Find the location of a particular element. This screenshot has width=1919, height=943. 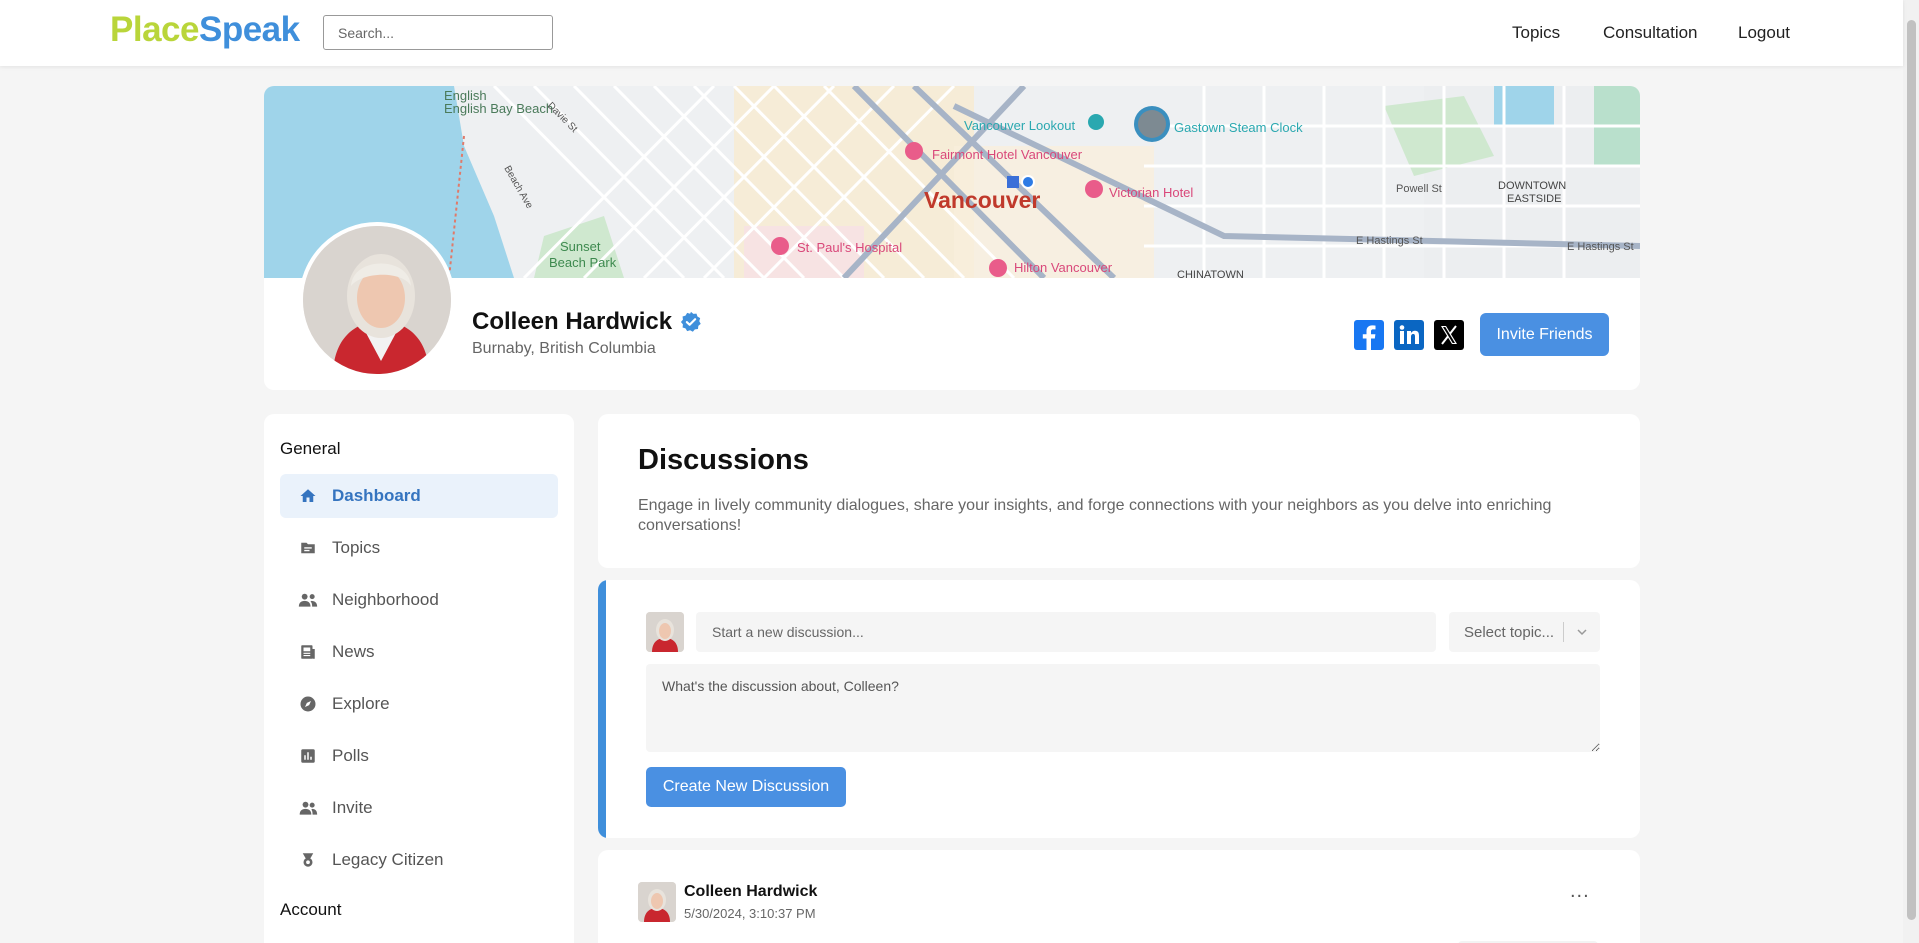

badge-icon is located at coordinates (308, 860).